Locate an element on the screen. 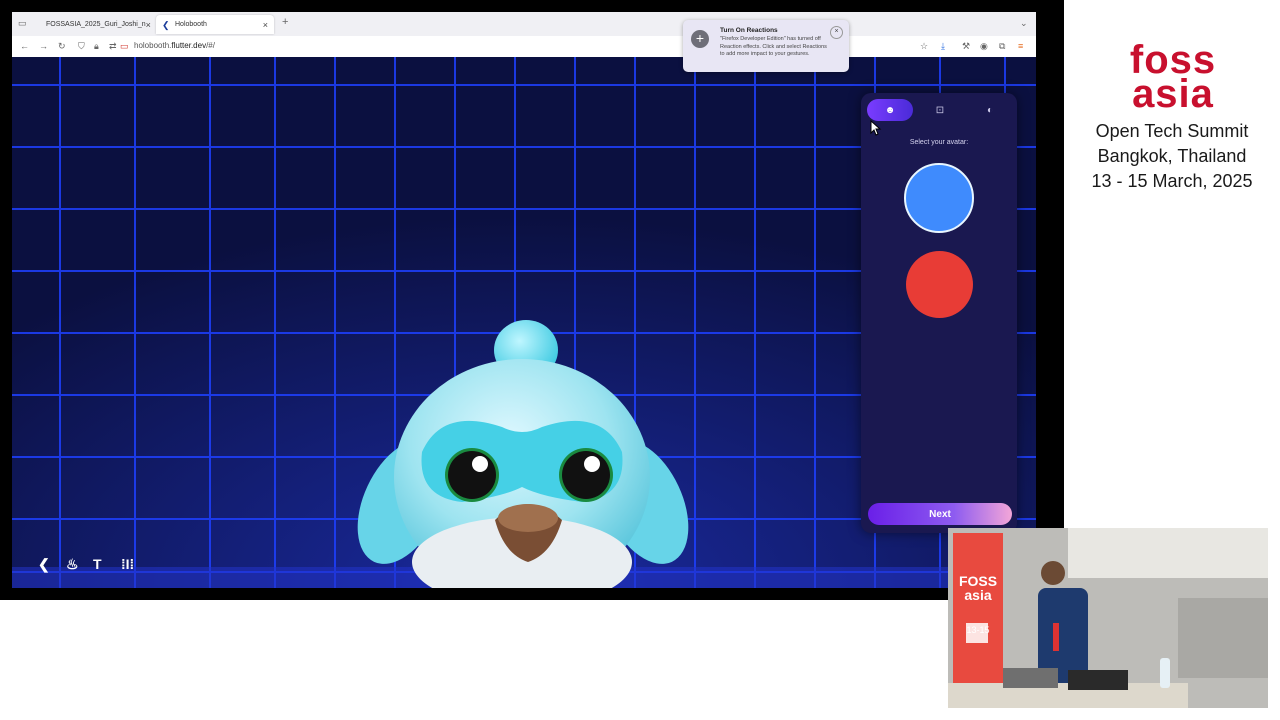  tab-background: ⊡ is located at coordinates (940, 110).